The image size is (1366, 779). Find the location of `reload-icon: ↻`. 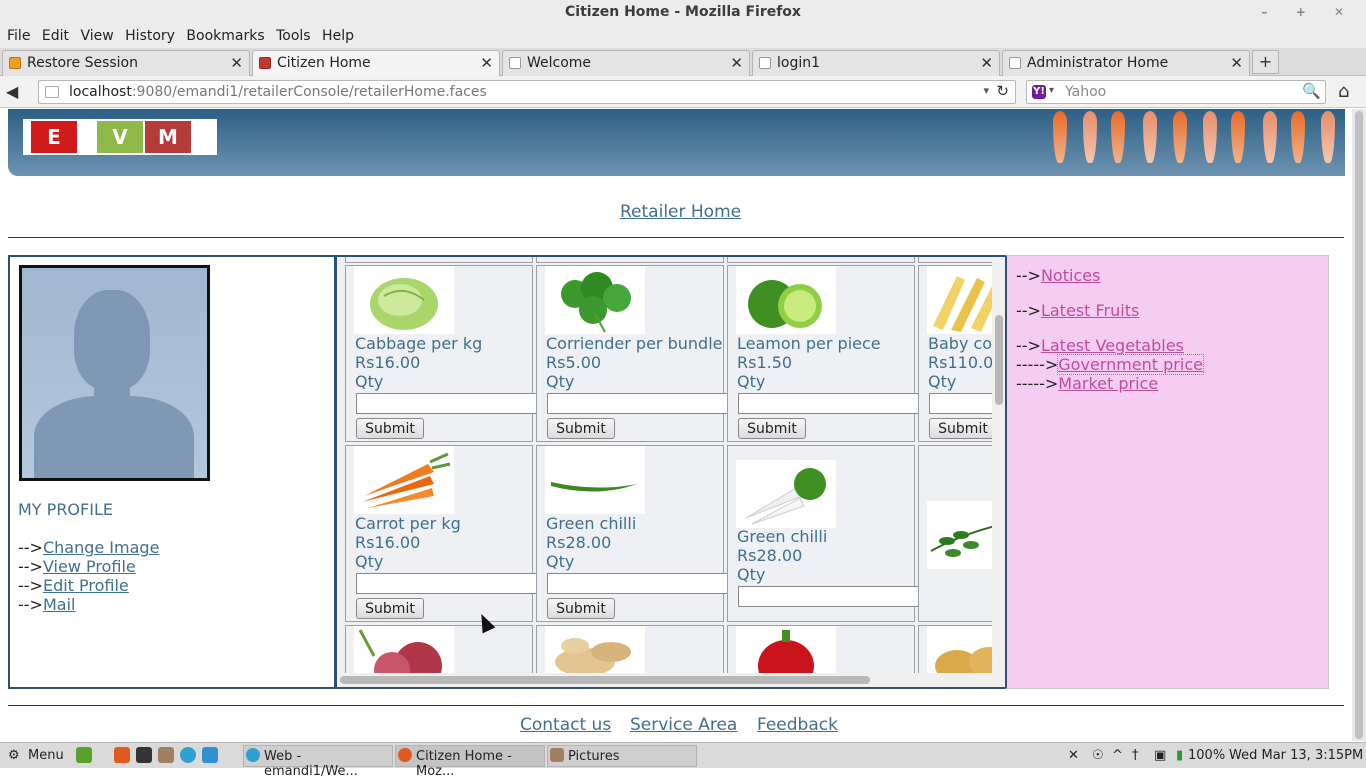

reload-icon: ↻ is located at coordinates (1002, 91).